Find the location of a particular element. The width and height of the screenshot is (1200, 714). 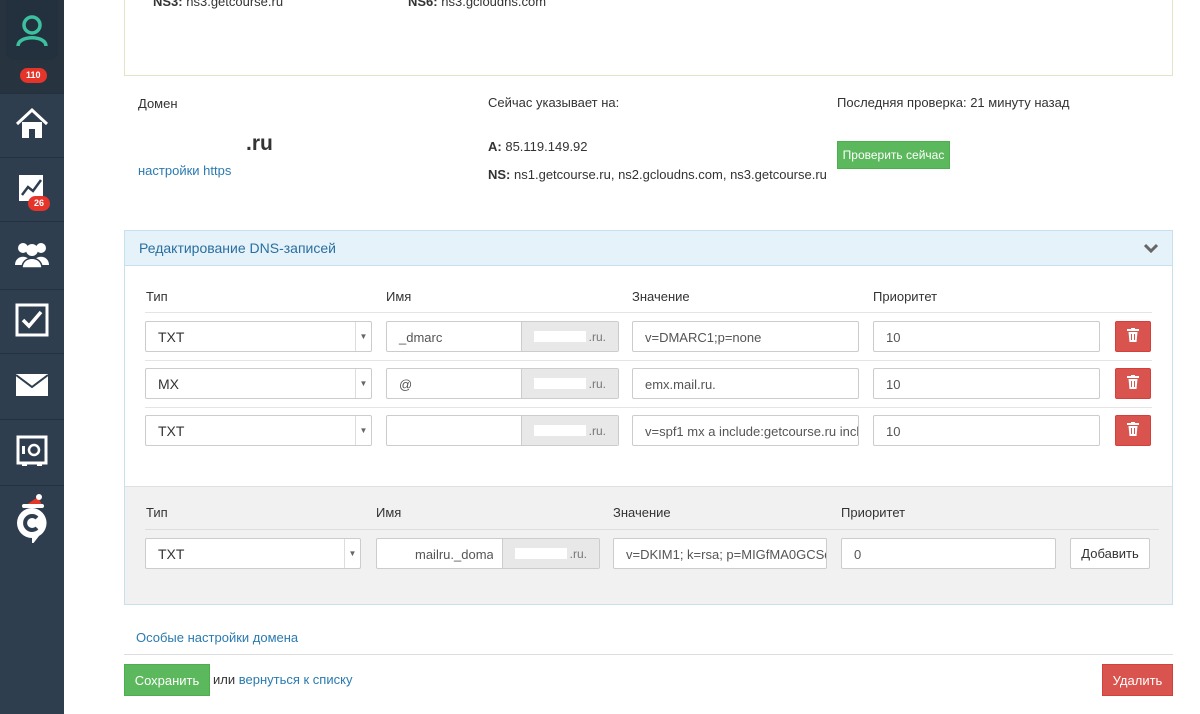

record-name-input: _dmarc .ru. is located at coordinates (502, 336).